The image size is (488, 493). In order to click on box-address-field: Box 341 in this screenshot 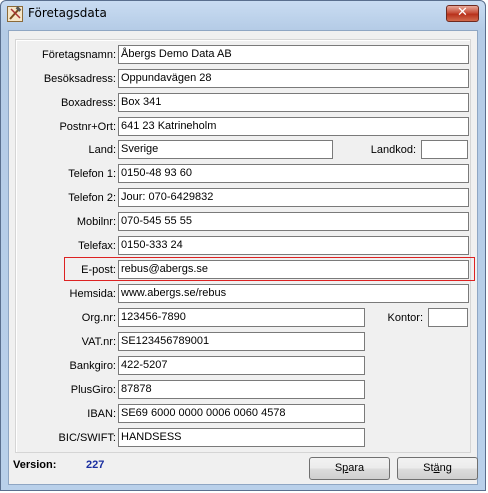, I will do `click(293, 102)`.